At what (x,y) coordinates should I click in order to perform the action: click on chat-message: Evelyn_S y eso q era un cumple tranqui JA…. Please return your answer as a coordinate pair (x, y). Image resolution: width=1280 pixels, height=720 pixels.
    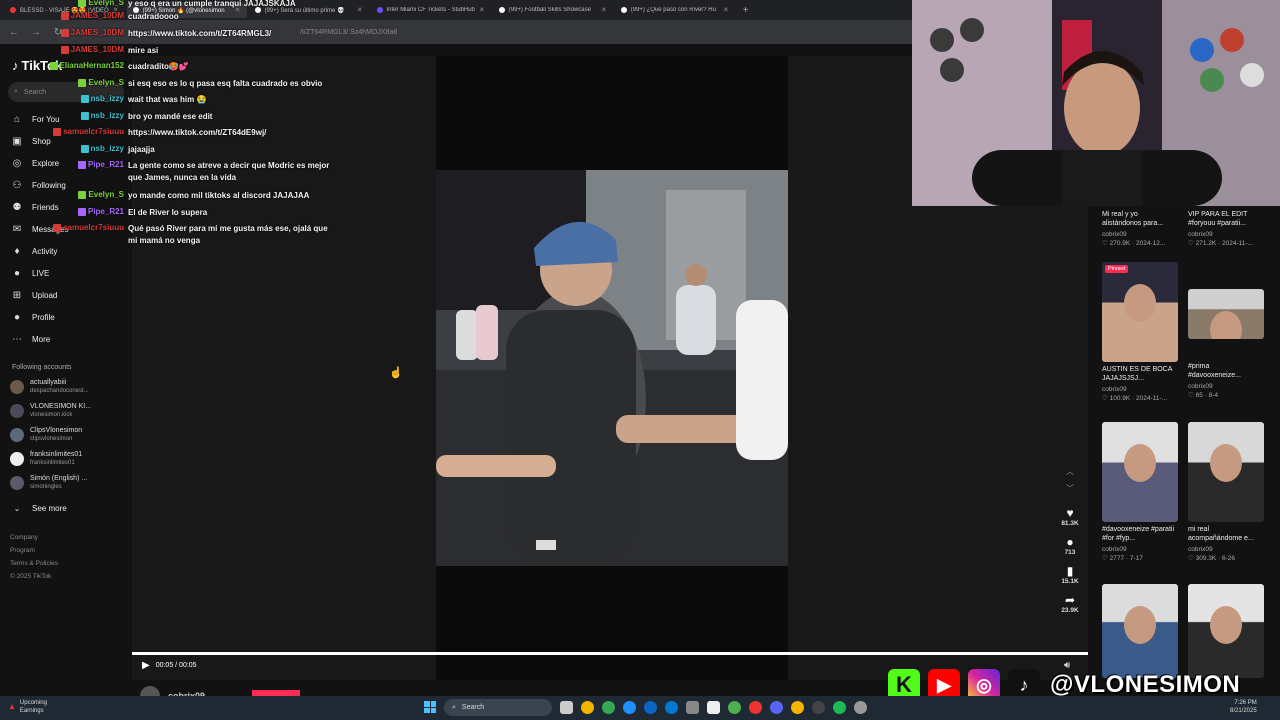
    Looking at the image, I should click on (168, 5).